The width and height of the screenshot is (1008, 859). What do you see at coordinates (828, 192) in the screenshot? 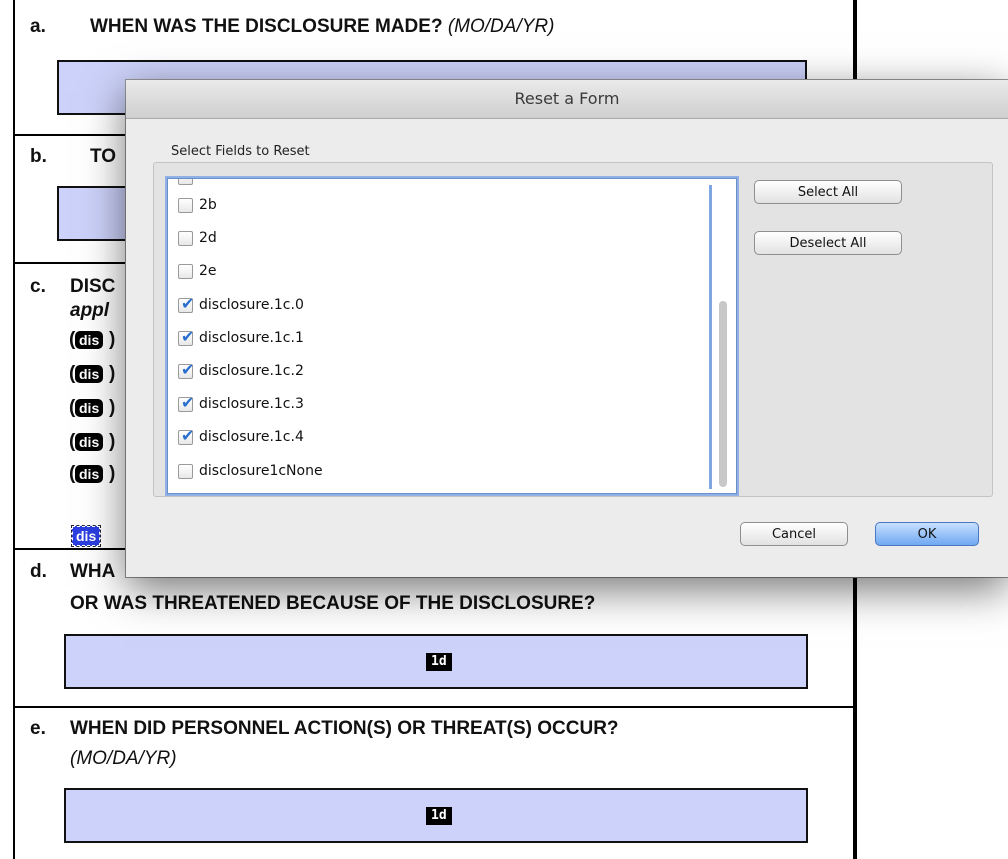
I see `select-all-button: Select All` at bounding box center [828, 192].